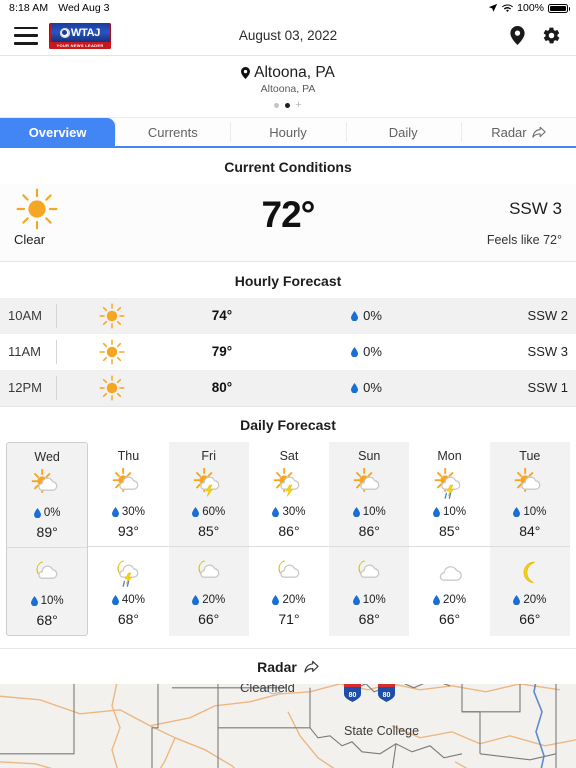  What do you see at coordinates (288, 726) in the screenshot?
I see `radar-map: Clearfield State College Lewistown 80 80` at bounding box center [288, 726].